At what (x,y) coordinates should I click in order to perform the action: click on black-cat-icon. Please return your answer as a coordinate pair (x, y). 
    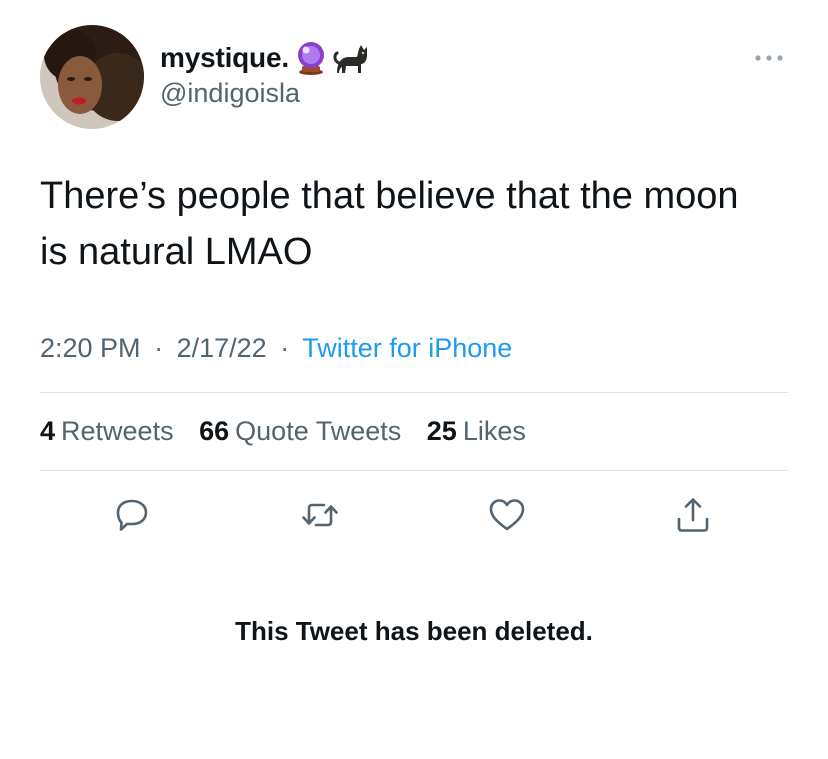
    Looking at the image, I should click on (351, 58).